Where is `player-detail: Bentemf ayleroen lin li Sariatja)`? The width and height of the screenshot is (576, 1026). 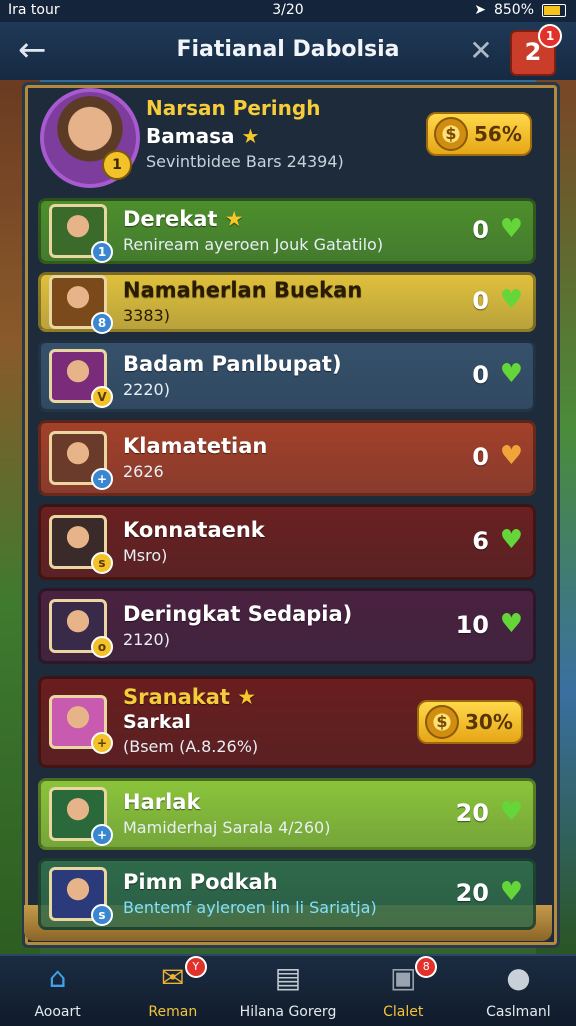 player-detail: Bentemf ayleroen lin li Sariatja) is located at coordinates (250, 907).